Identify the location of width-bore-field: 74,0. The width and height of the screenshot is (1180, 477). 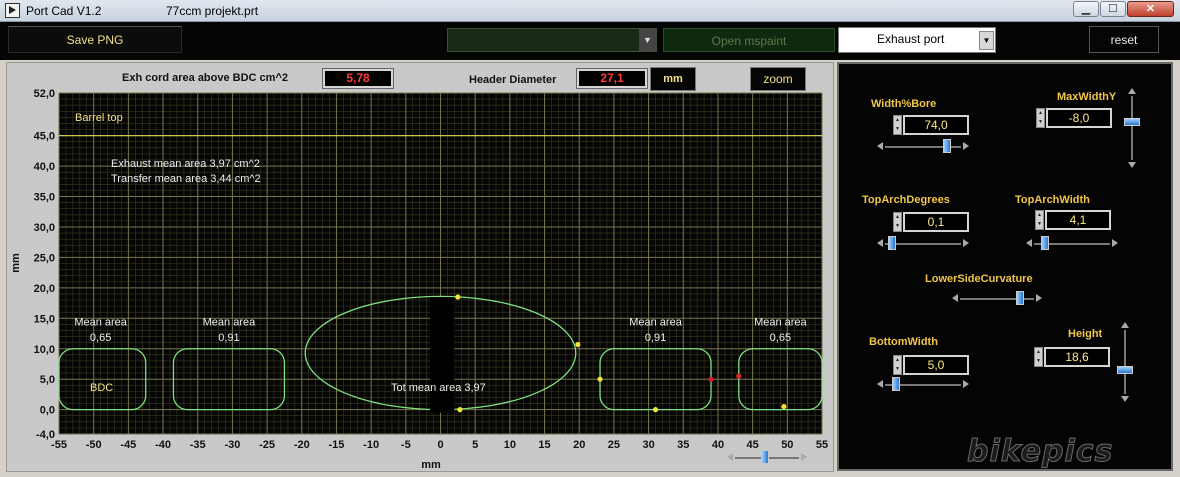
(936, 125).